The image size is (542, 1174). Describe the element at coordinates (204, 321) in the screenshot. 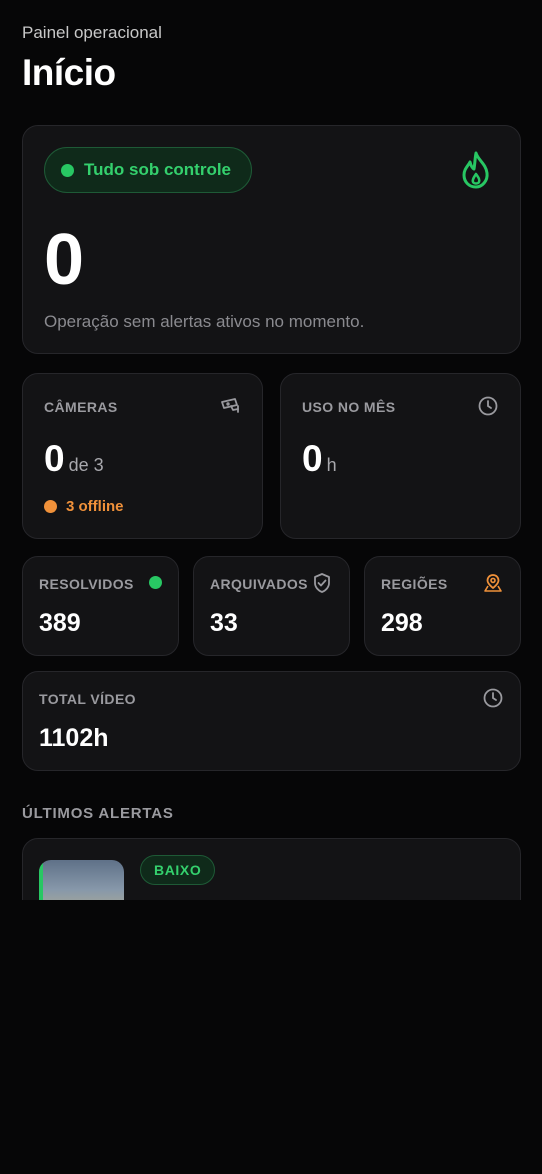

I see `status-description: Operação sem alertas ativos no momento.` at that location.